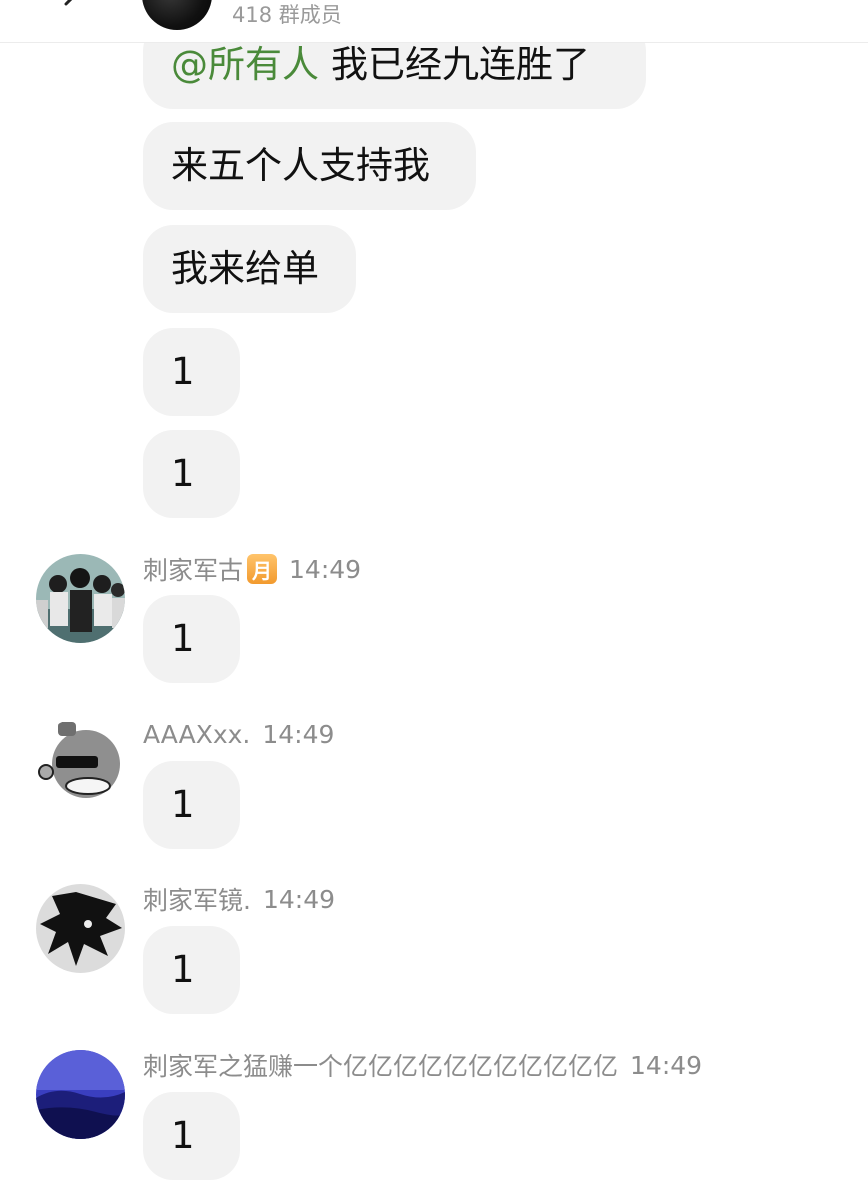  I want to click on message-bubble: 我来给单, so click(249, 269).